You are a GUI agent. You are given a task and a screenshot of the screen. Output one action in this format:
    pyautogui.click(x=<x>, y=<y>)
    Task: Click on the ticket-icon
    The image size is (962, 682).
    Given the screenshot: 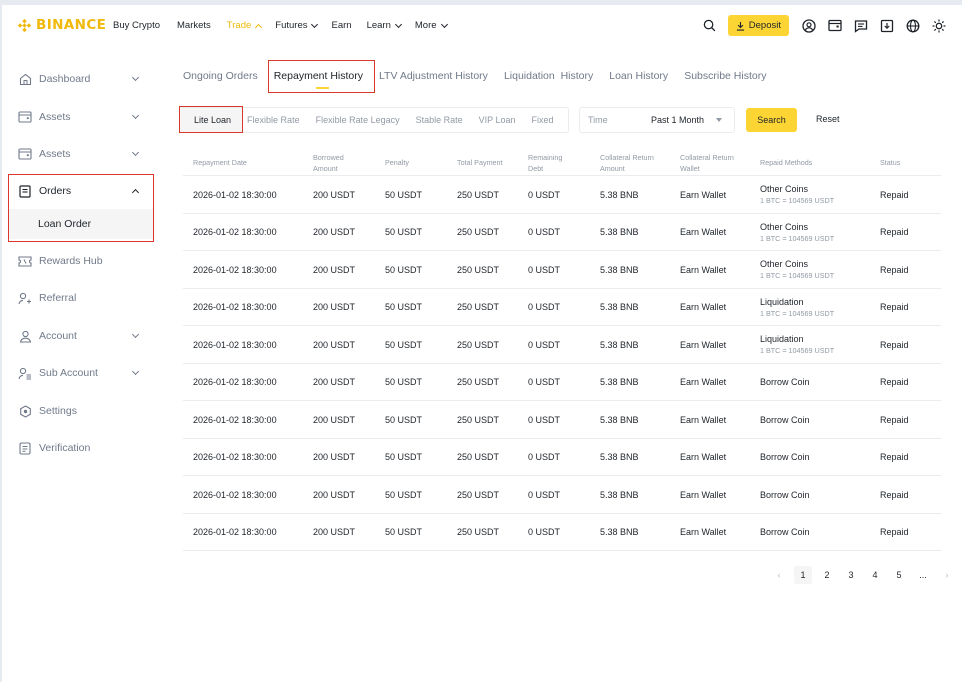 What is the action you would take?
    pyautogui.click(x=25, y=261)
    